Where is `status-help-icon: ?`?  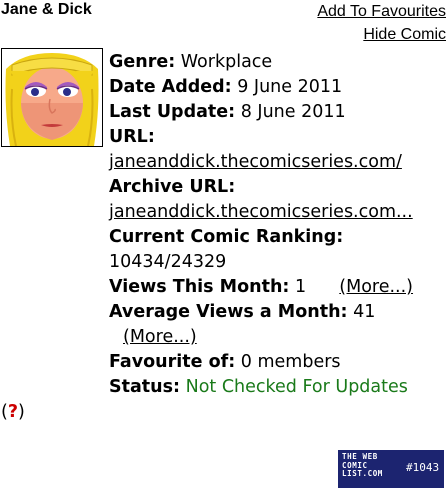 status-help-icon: ? is located at coordinates (13, 412).